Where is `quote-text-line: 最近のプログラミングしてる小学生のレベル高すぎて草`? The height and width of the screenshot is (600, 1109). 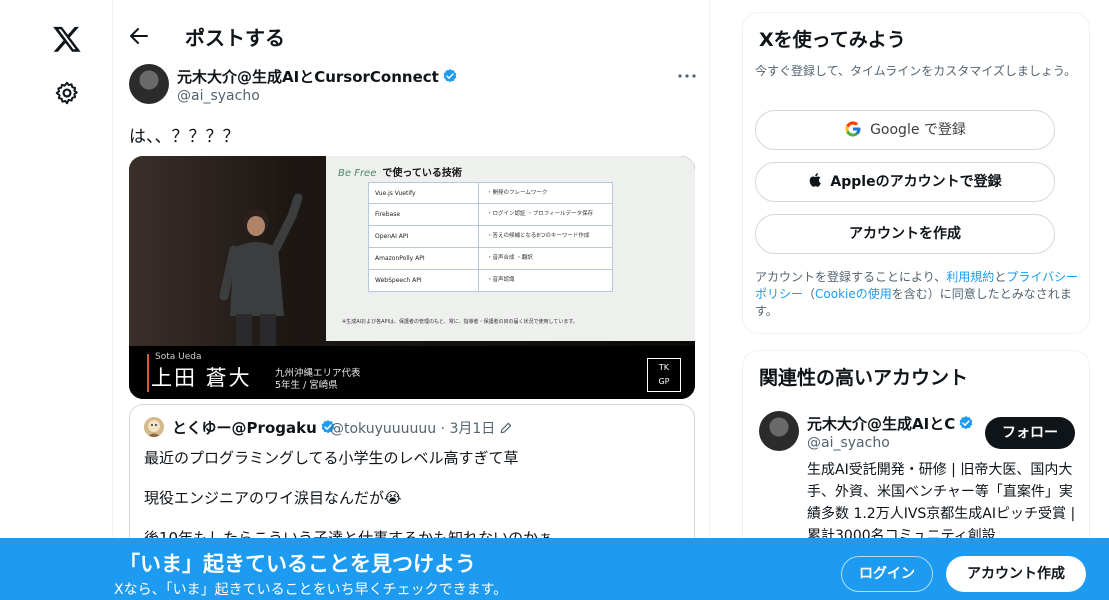
quote-text-line: 最近のプログラミングしてる小学生のレベル高すぎて草 is located at coordinates (331, 458).